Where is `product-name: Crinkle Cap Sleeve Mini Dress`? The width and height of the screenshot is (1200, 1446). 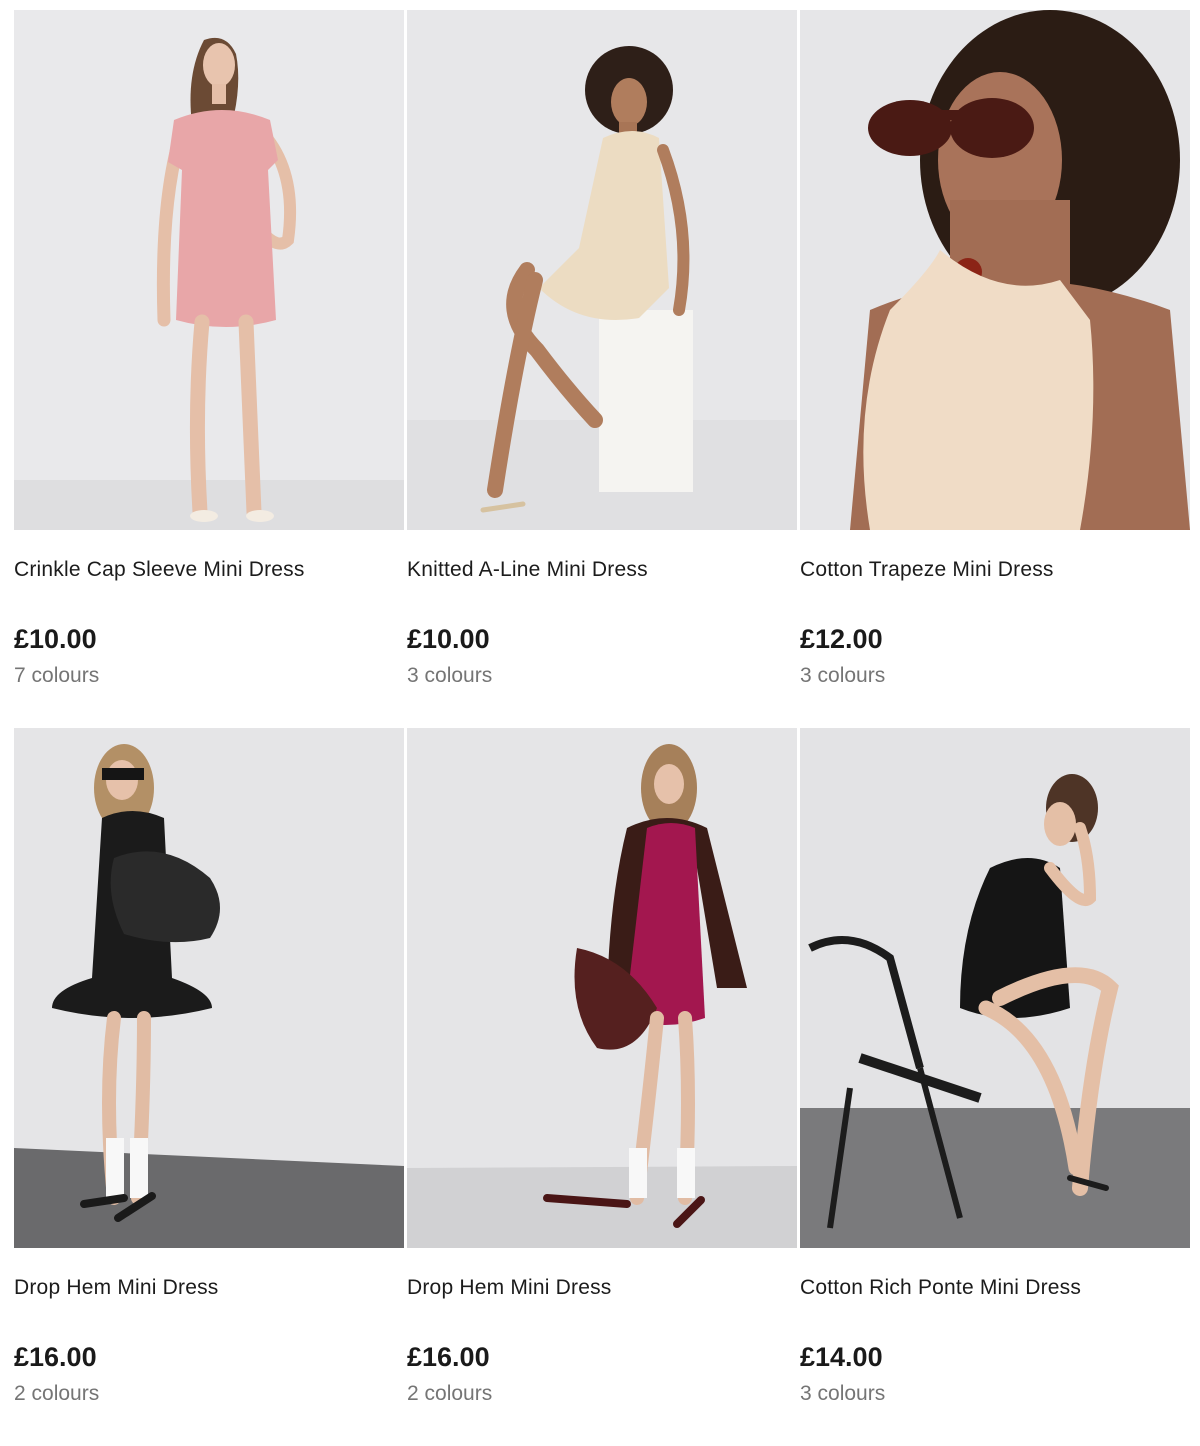 product-name: Crinkle Cap Sleeve Mini Dress is located at coordinates (159, 570).